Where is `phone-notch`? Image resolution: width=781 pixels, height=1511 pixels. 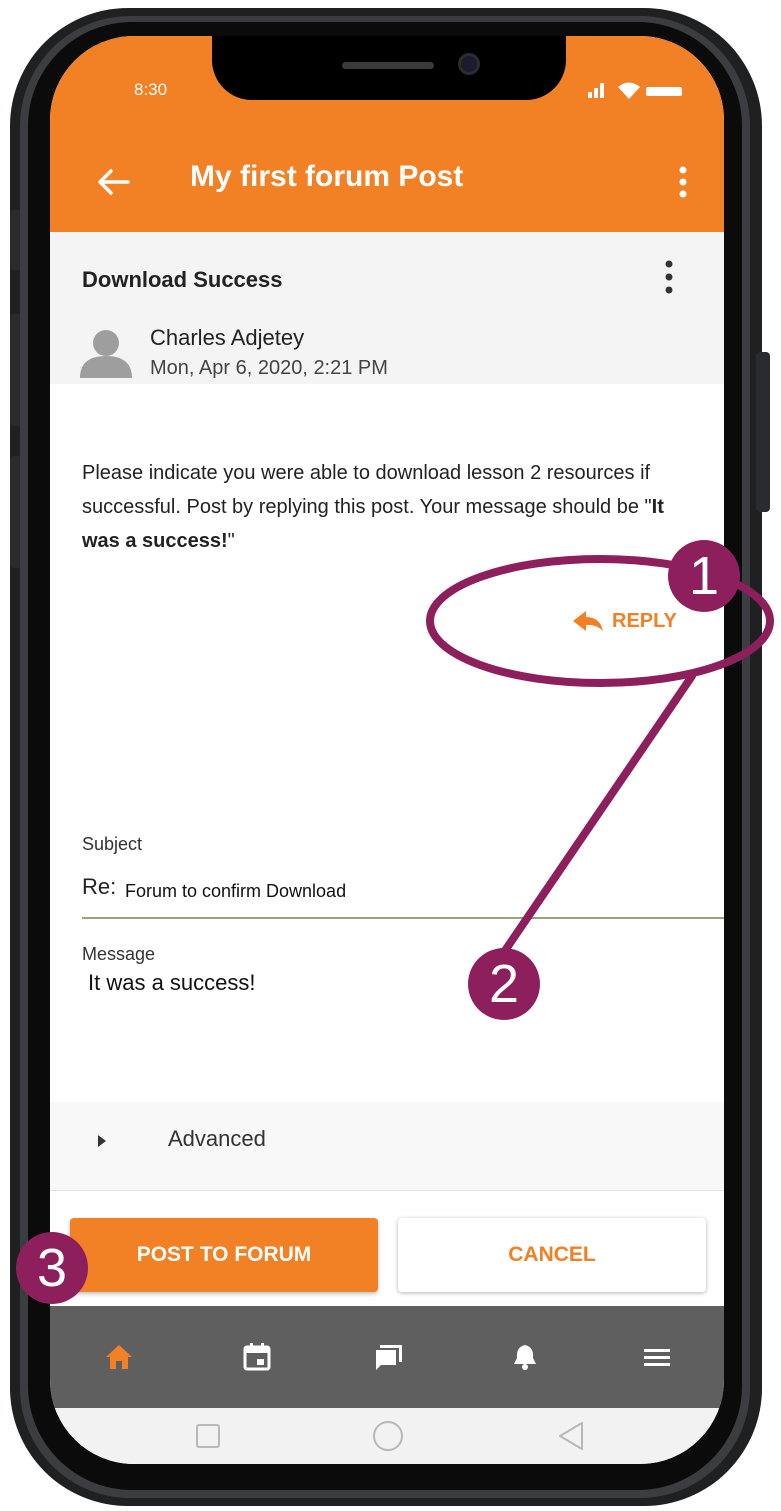 phone-notch is located at coordinates (389, 68).